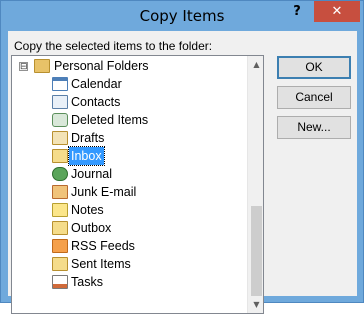 The image size is (364, 314). What do you see at coordinates (314, 97) in the screenshot?
I see `cancel-button: Cancel` at bounding box center [314, 97].